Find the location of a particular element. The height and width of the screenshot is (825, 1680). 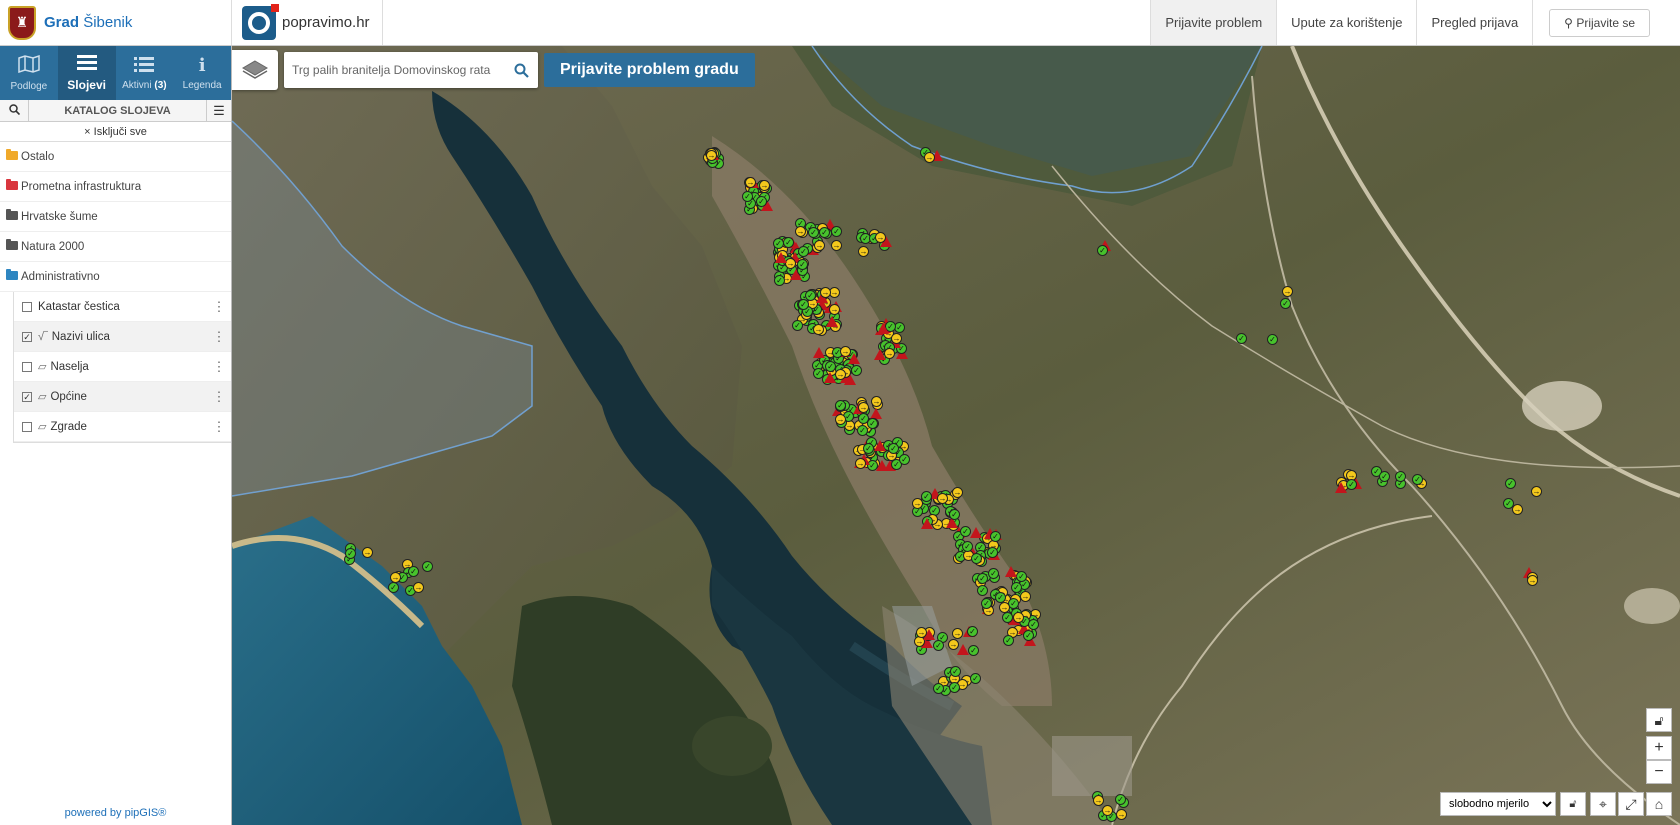

app-logo: popravimo.hr is located at coordinates (307, 22).